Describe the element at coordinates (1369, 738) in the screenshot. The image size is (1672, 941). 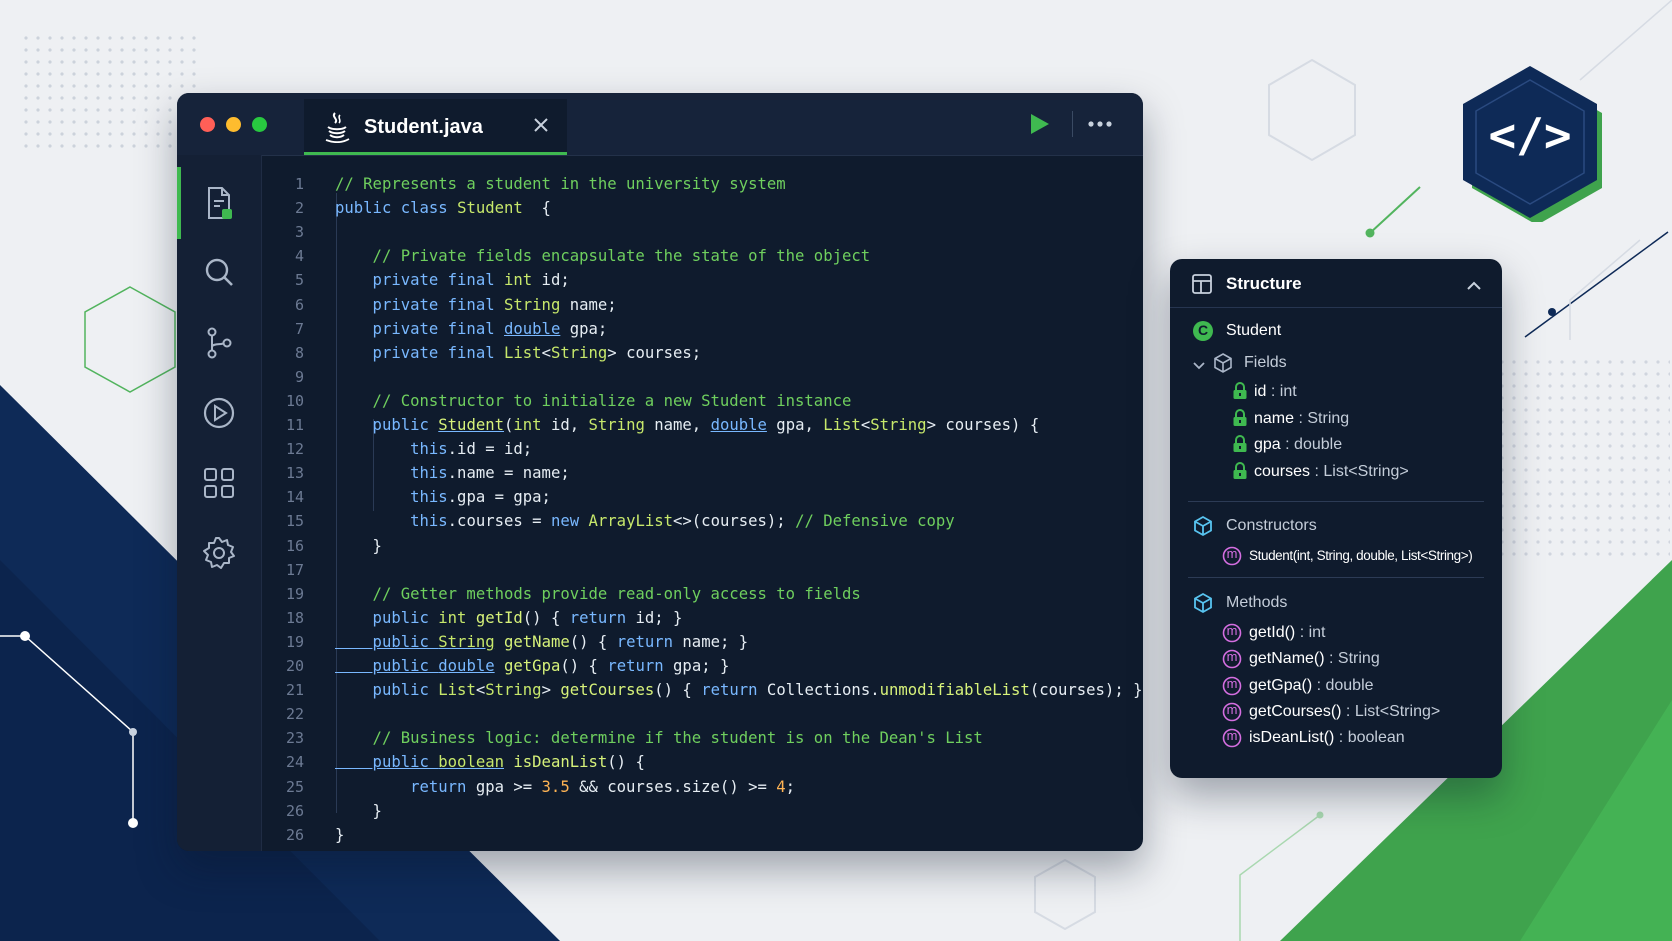
I see `method-return-type: : boolean` at that location.